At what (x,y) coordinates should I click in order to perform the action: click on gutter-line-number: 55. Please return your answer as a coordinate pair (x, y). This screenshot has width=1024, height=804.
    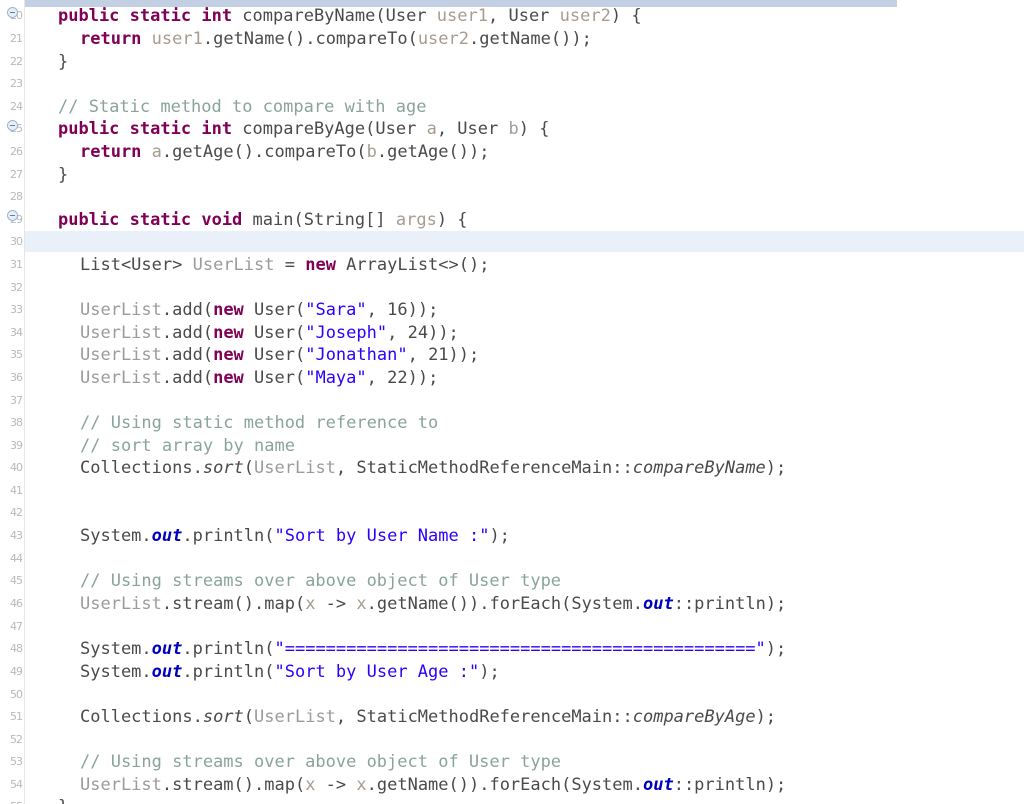
    Looking at the image, I should click on (12, 800).